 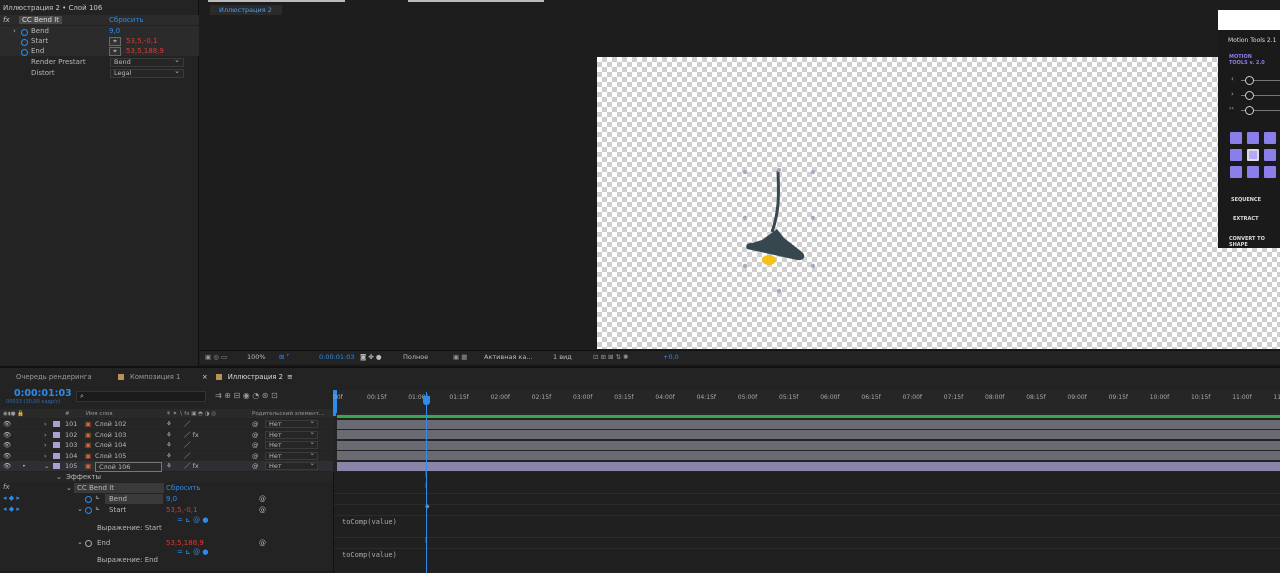 I want to click on region-icon: ⊞ ⌜, so click(x=284, y=357).